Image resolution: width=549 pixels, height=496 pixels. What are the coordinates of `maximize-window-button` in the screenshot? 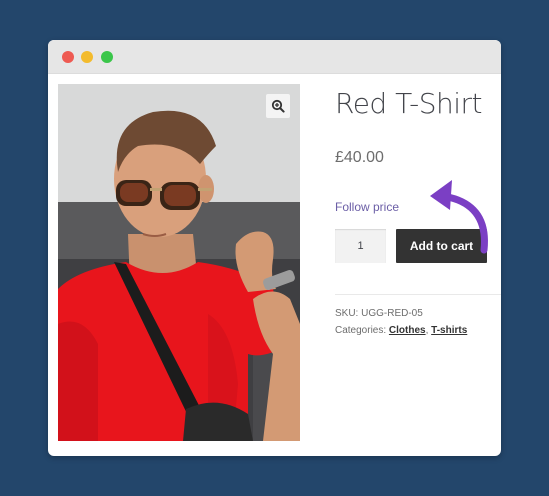 It's located at (107, 57).